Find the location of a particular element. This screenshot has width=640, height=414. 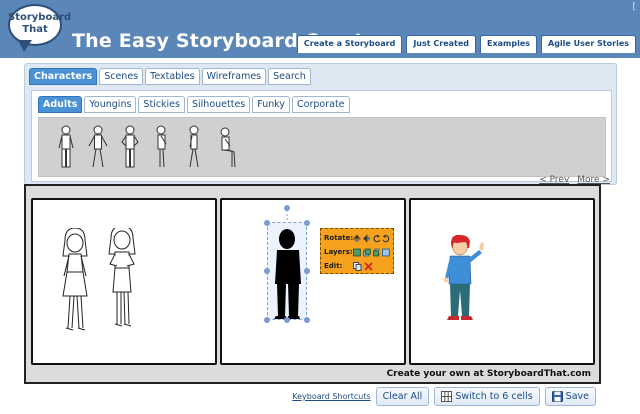

switch-cells-button: Switch to 6 cells is located at coordinates (487, 396).